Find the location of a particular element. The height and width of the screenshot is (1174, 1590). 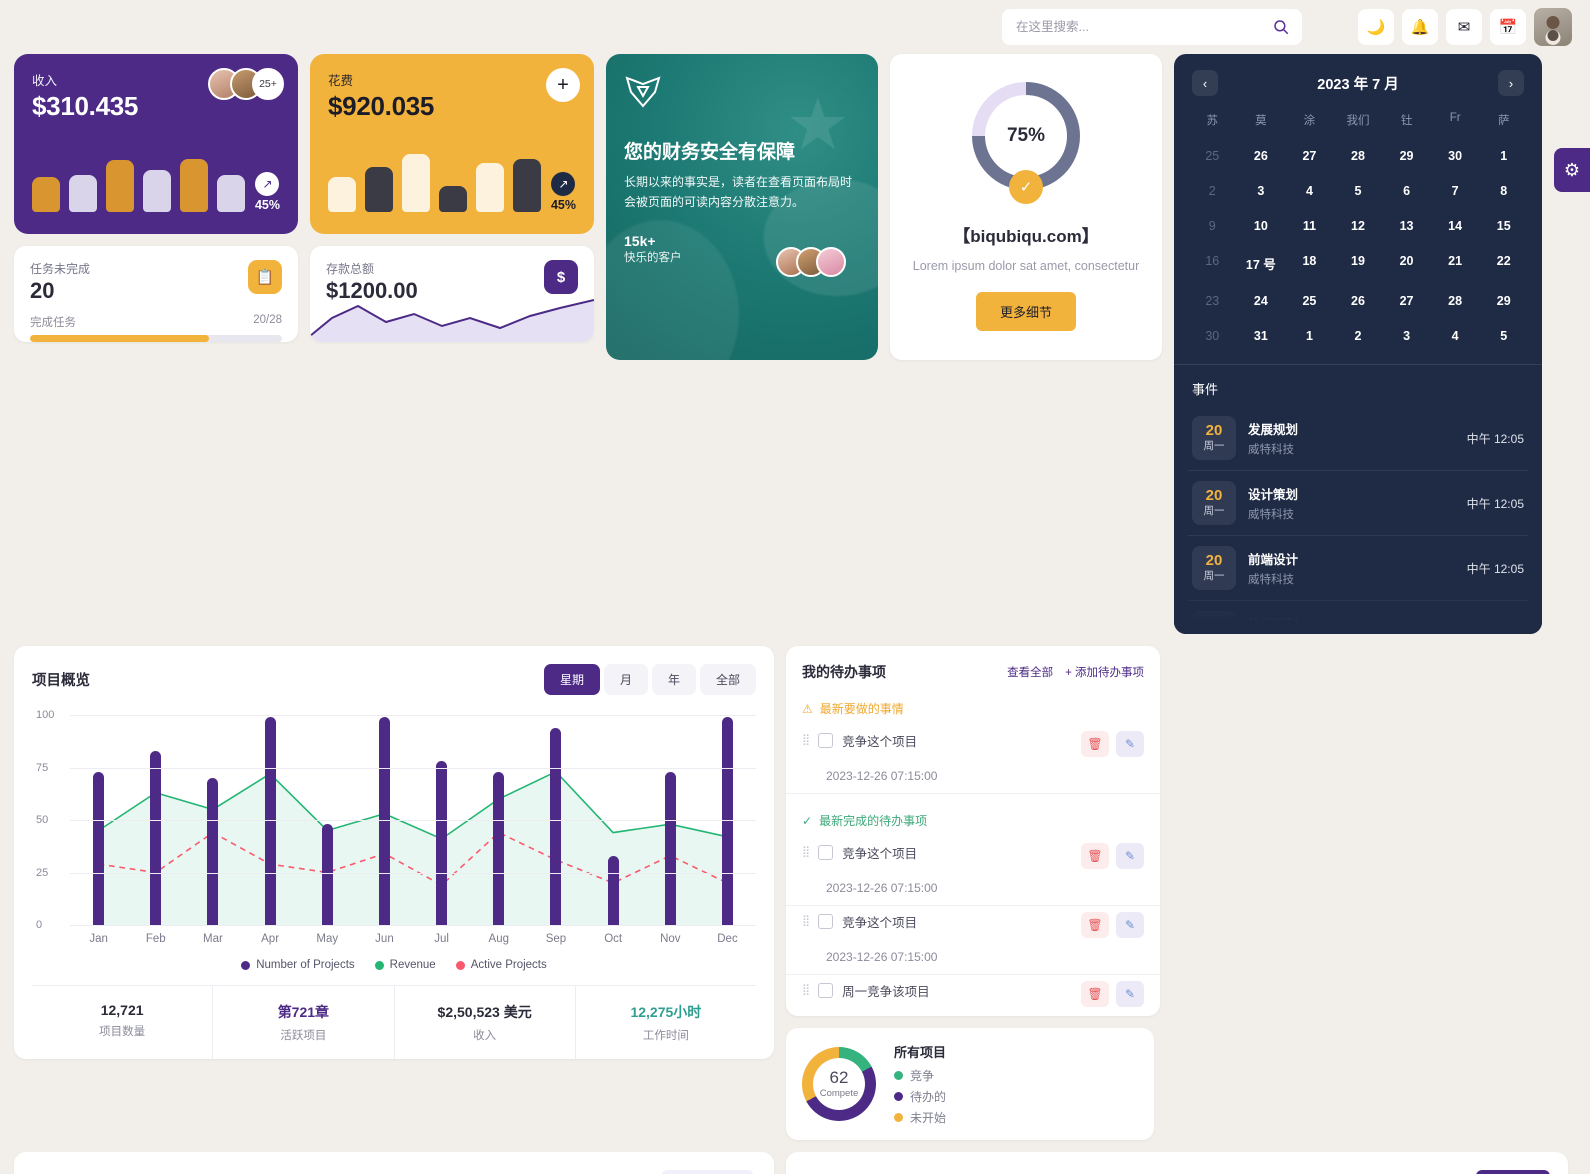

chart-legend-item: Revenue is located at coordinates (405, 965).